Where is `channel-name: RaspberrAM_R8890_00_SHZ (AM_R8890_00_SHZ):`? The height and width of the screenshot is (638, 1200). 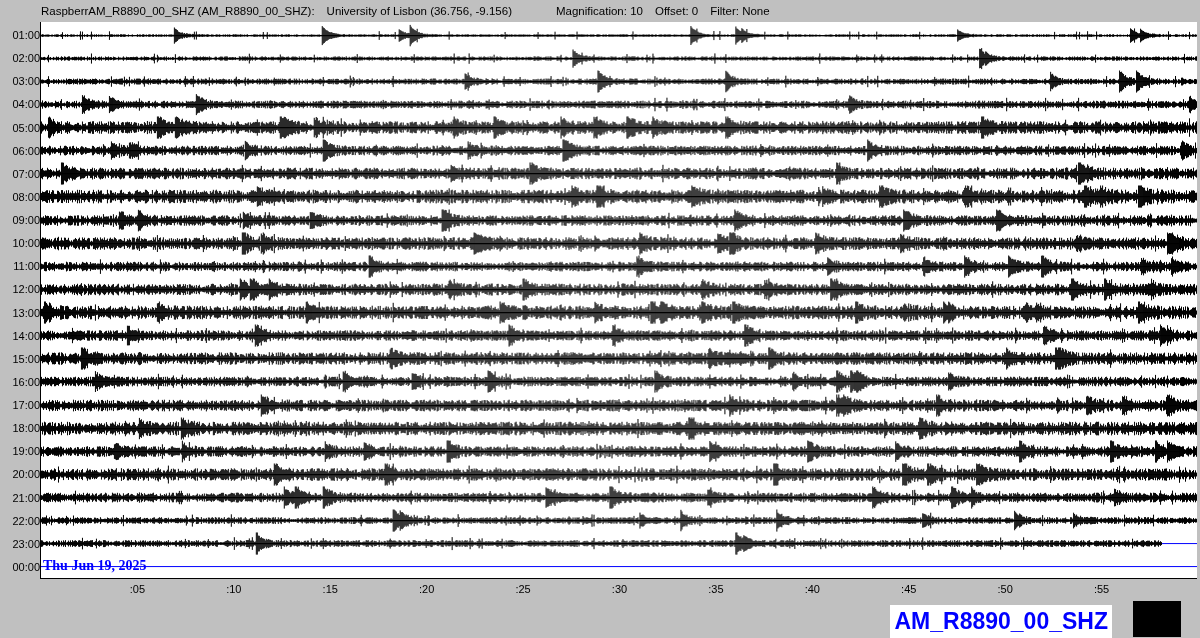 channel-name: RaspberrAM_R8890_00_SHZ (AM_R8890_00_SHZ): is located at coordinates (178, 11).